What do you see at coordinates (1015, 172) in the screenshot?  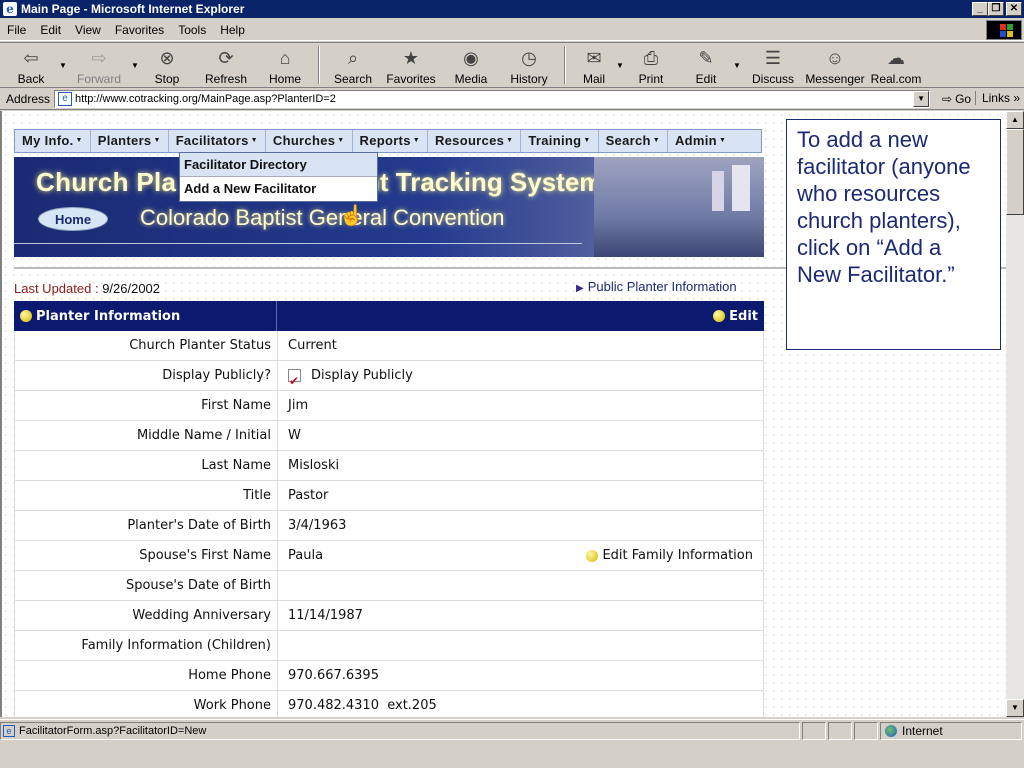 I see `scroll-thumb` at bounding box center [1015, 172].